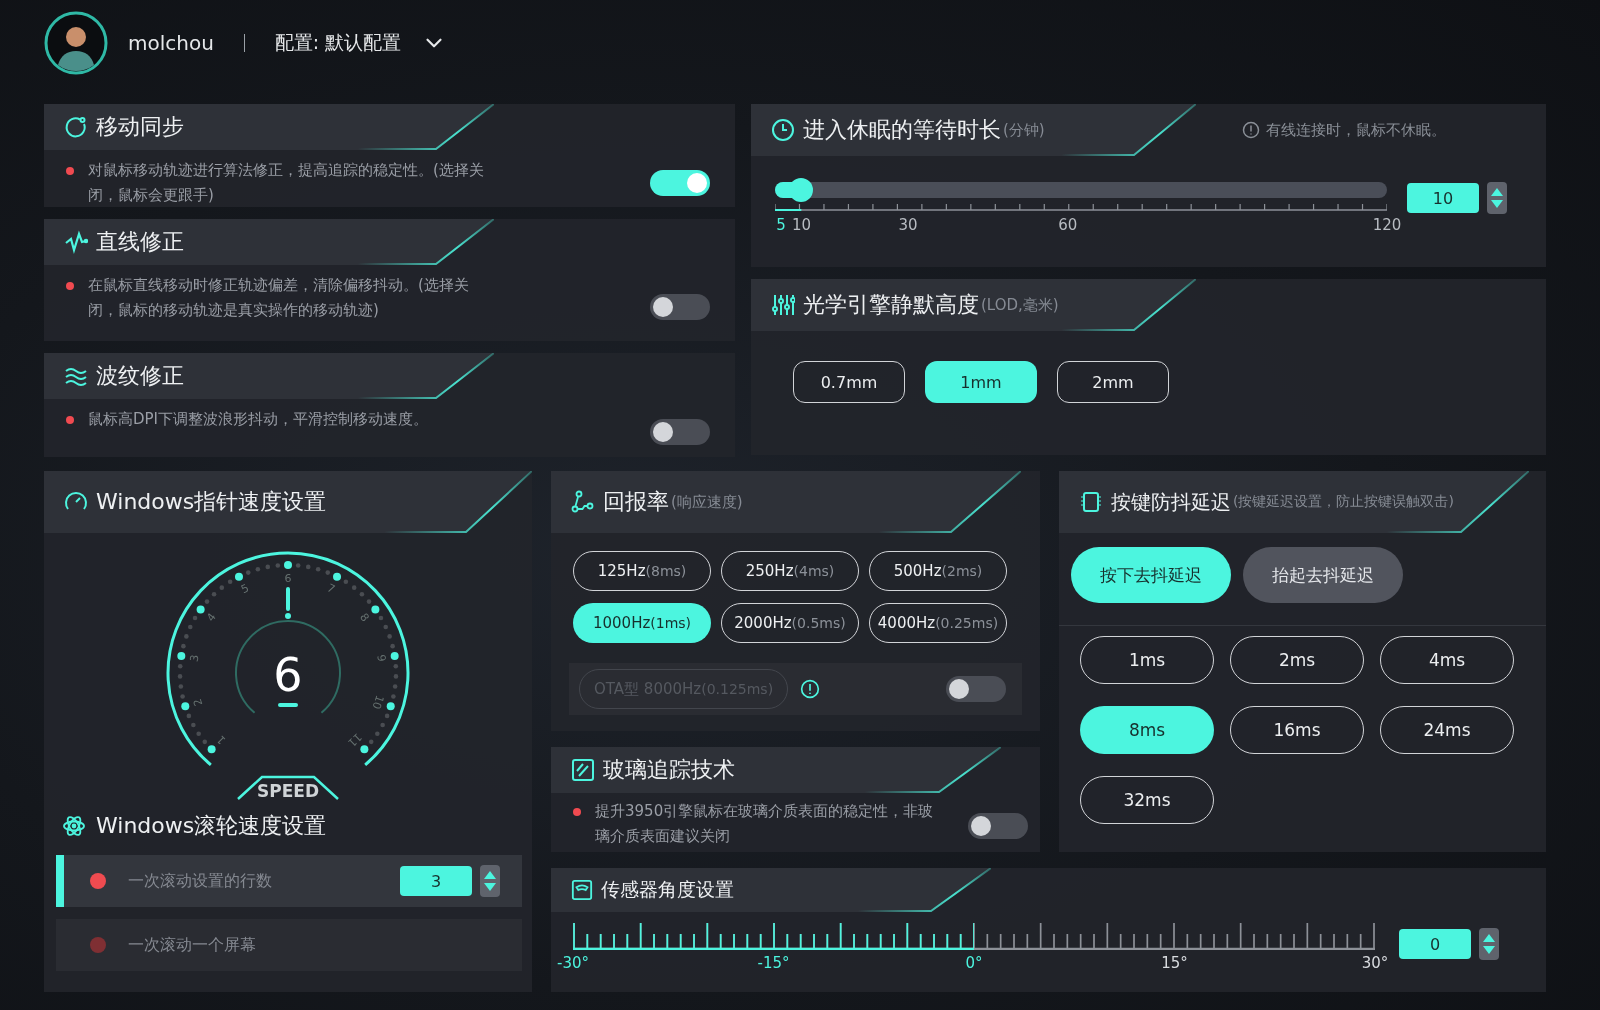 This screenshot has height=1010, width=1600. I want to click on dial-label: 4, so click(211, 617).